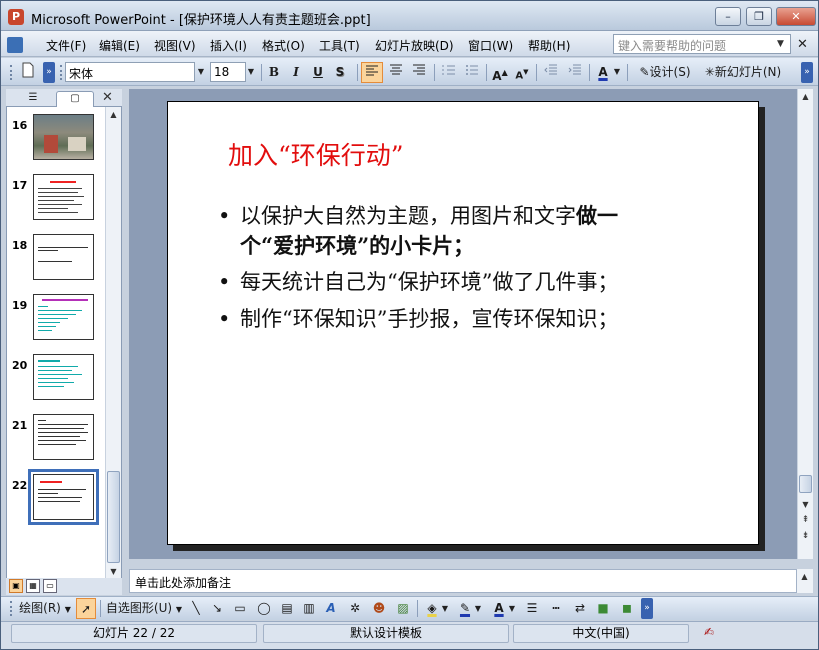 The width and height of the screenshot is (819, 650). Describe the element at coordinates (396, 72) in the screenshot. I see `align-center-icon` at that location.